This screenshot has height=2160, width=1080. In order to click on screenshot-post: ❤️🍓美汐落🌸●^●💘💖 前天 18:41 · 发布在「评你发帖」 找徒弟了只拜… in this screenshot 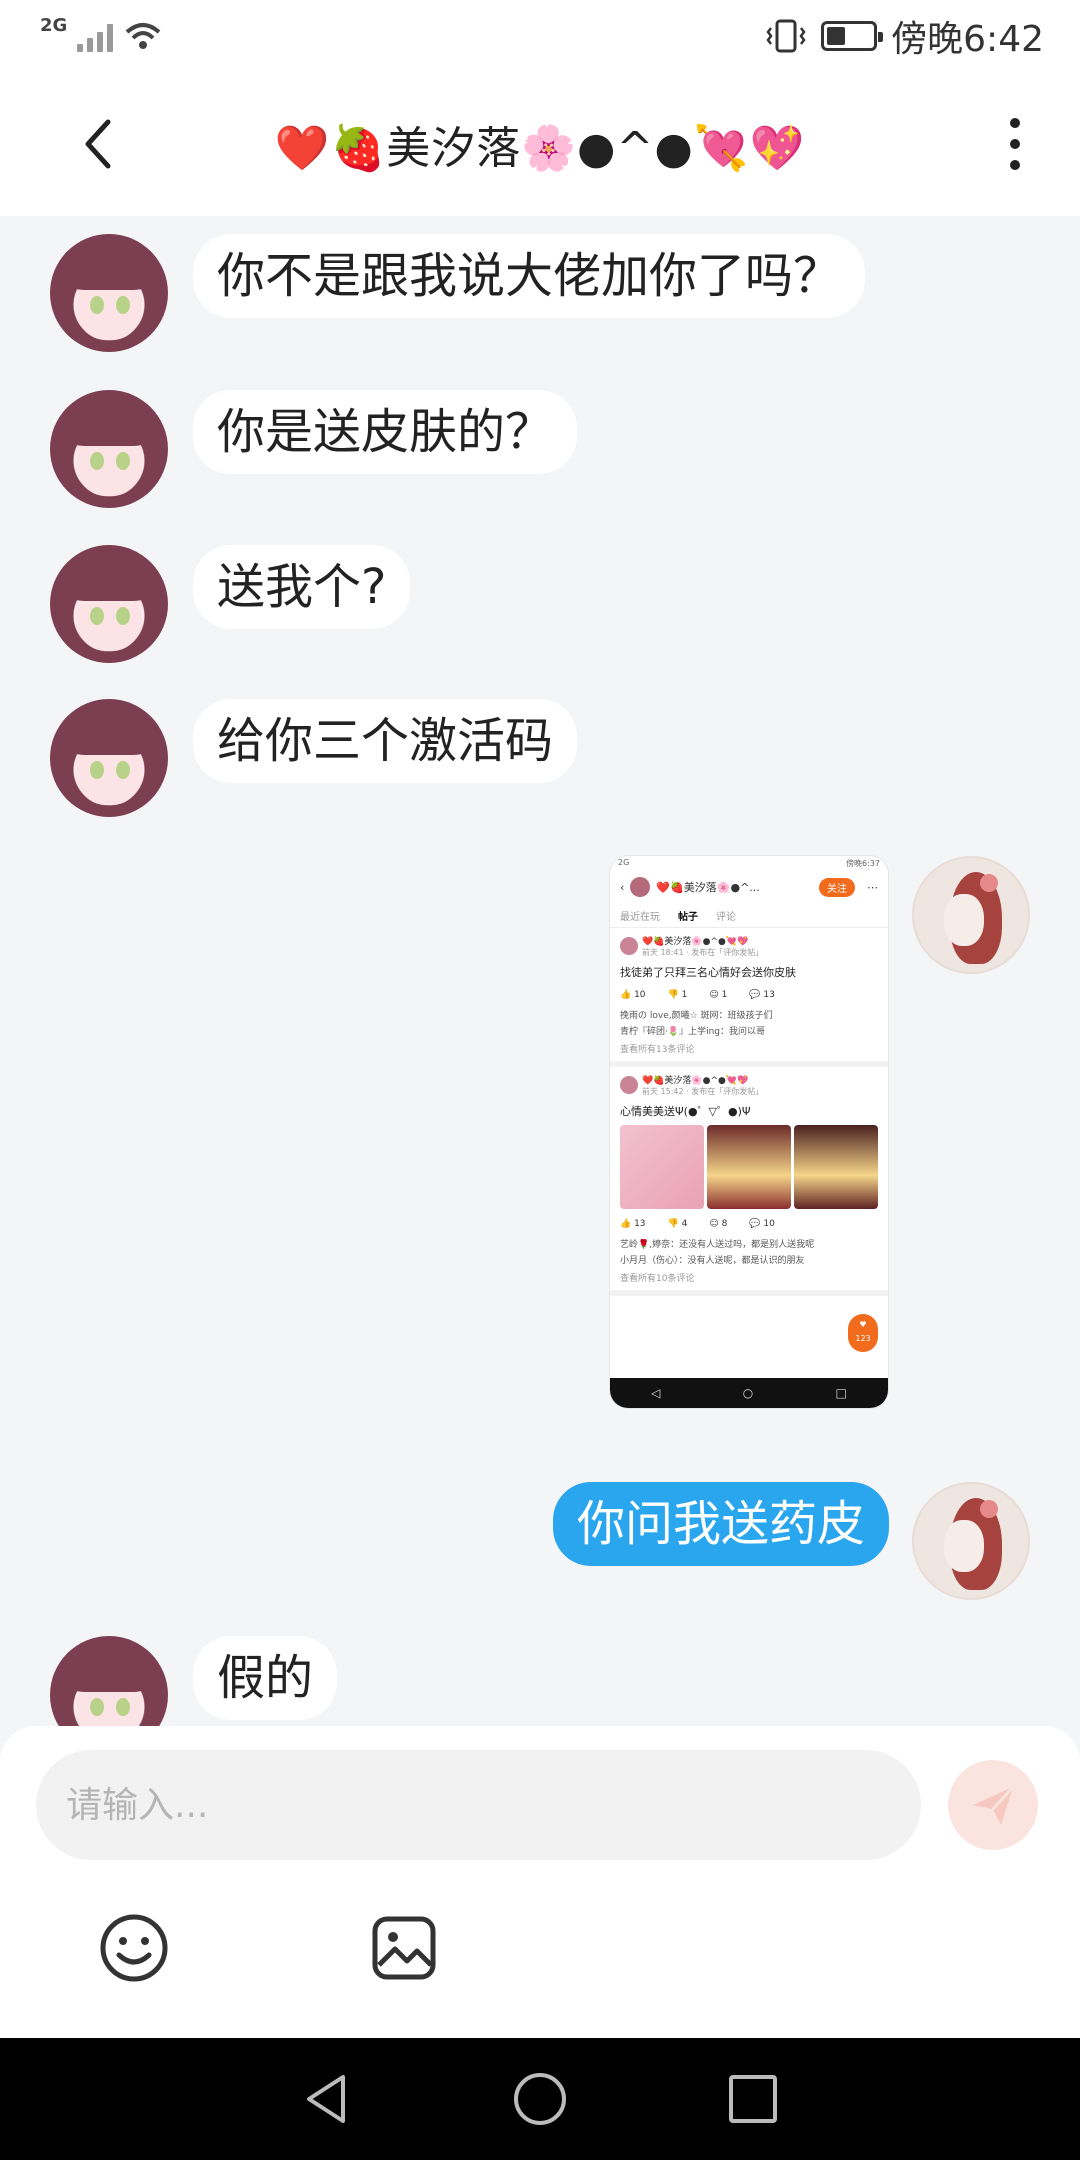, I will do `click(749, 997)`.